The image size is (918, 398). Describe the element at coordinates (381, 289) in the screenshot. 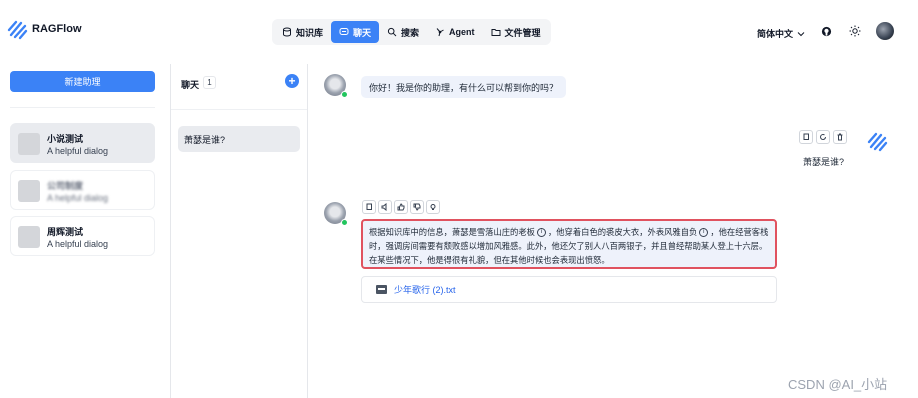

I see `file-icon` at that location.